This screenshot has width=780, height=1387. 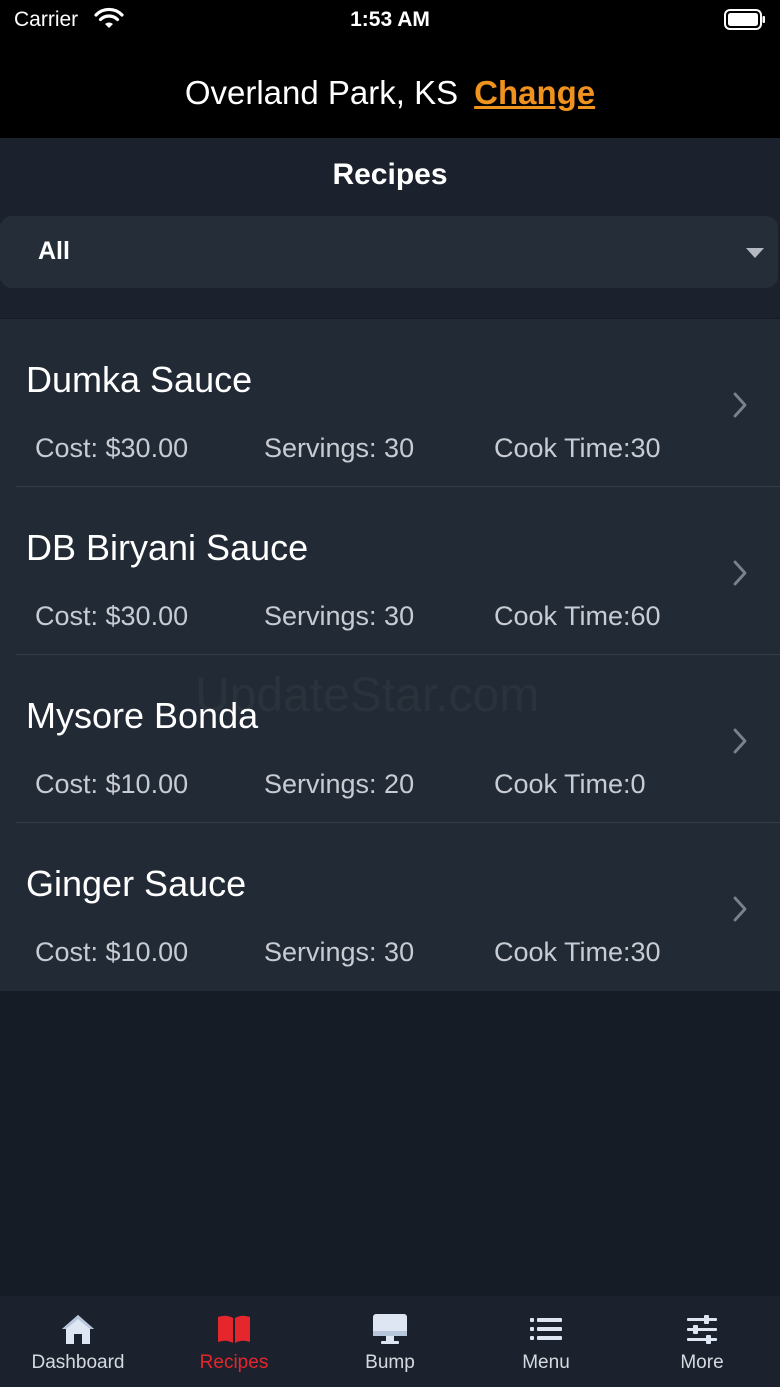 I want to click on location-name: Overland Park, KS, so click(x=321, y=92).